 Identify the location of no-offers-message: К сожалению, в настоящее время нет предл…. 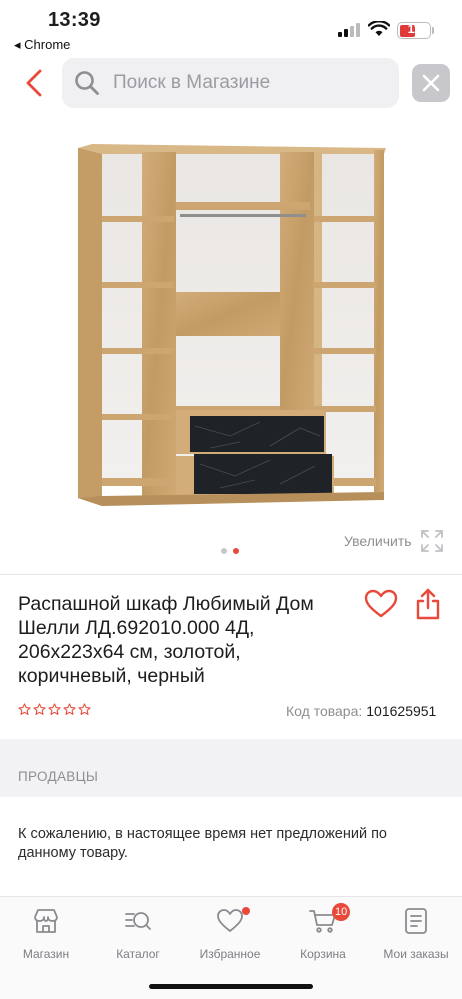
(202, 843).